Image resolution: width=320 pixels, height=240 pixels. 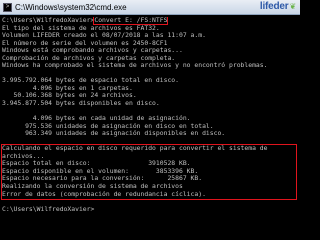 I want to click on lifeder-logo: lifeder❦, so click(x=278, y=6).